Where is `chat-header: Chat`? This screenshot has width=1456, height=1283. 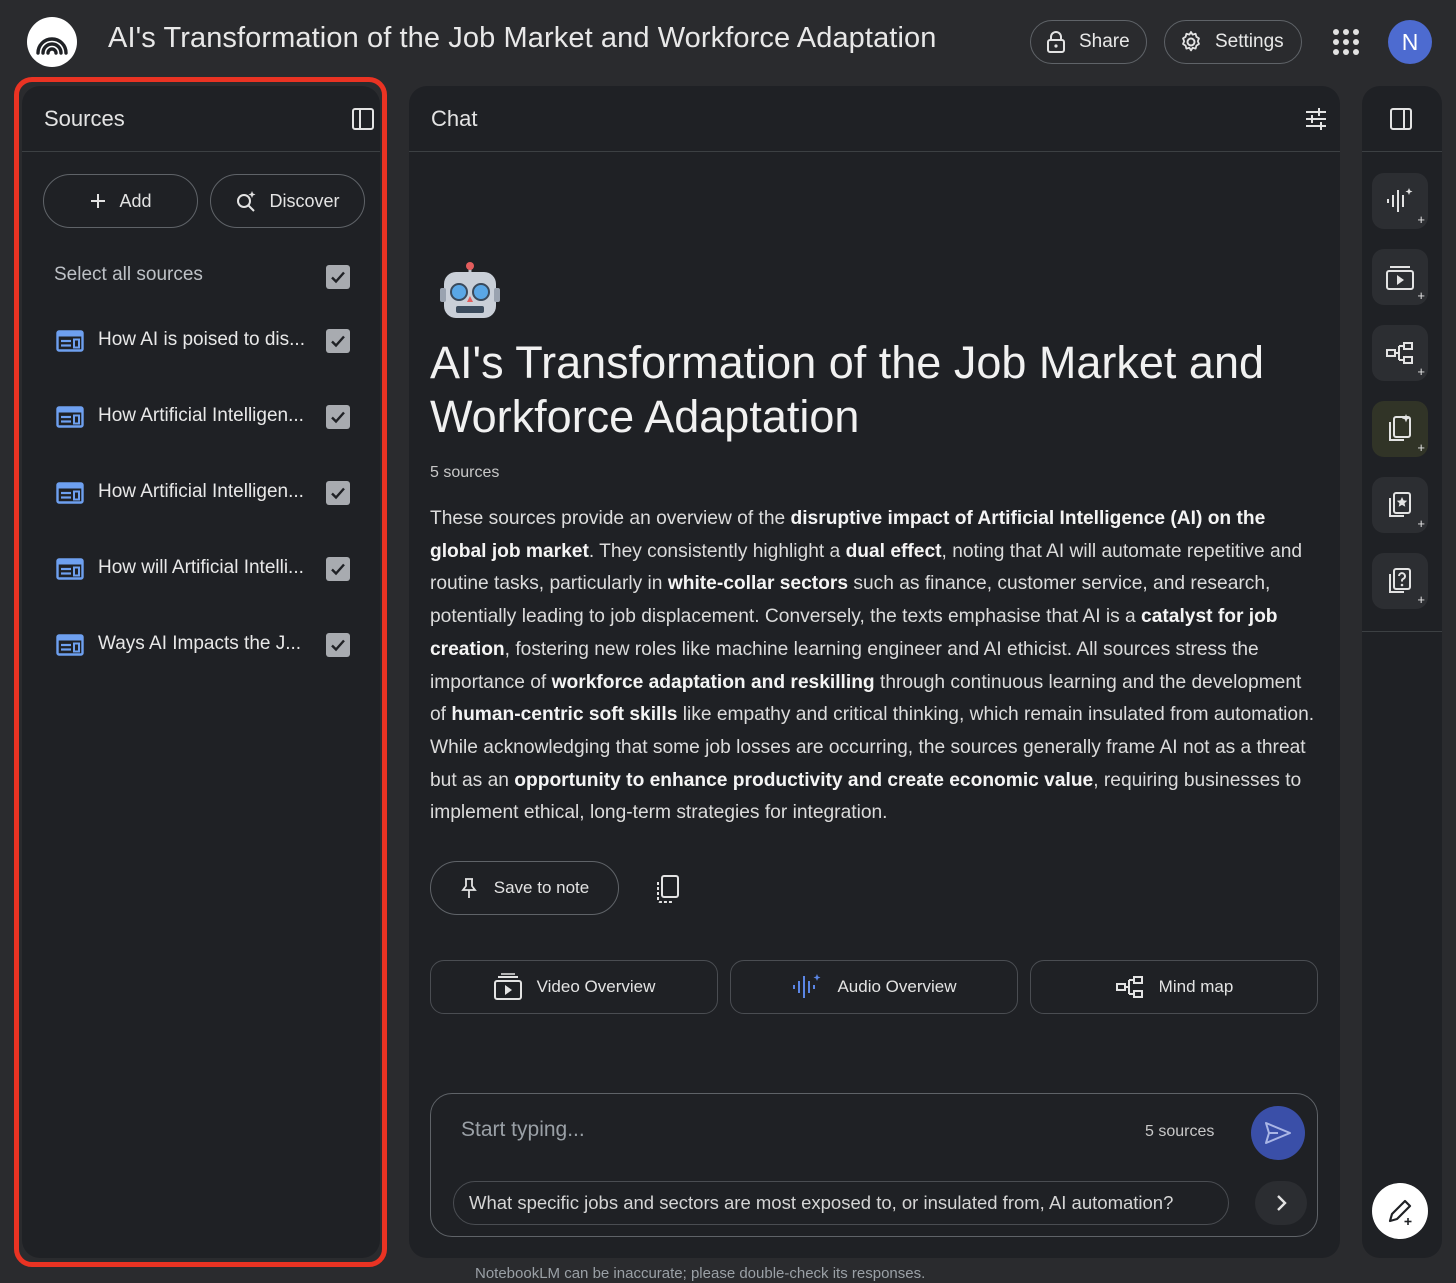
chat-header: Chat is located at coordinates (874, 119).